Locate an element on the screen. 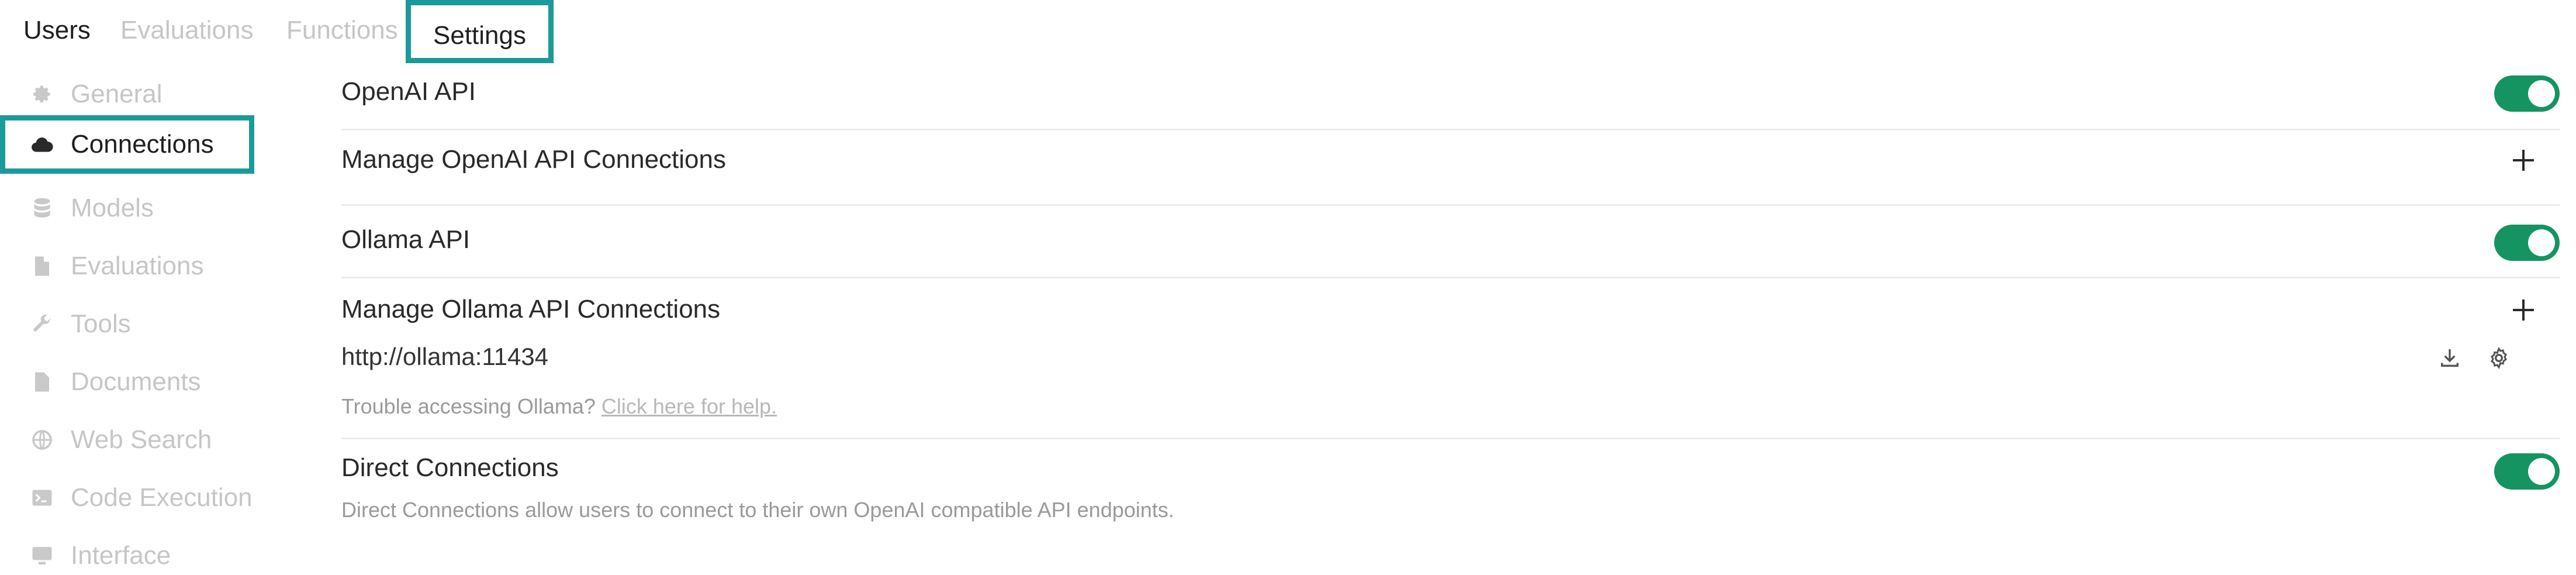 Image resolution: width=2576 pixels, height=575 pixels. manage-ollama-connections-label: Manage Ollama API Connections is located at coordinates (531, 309).